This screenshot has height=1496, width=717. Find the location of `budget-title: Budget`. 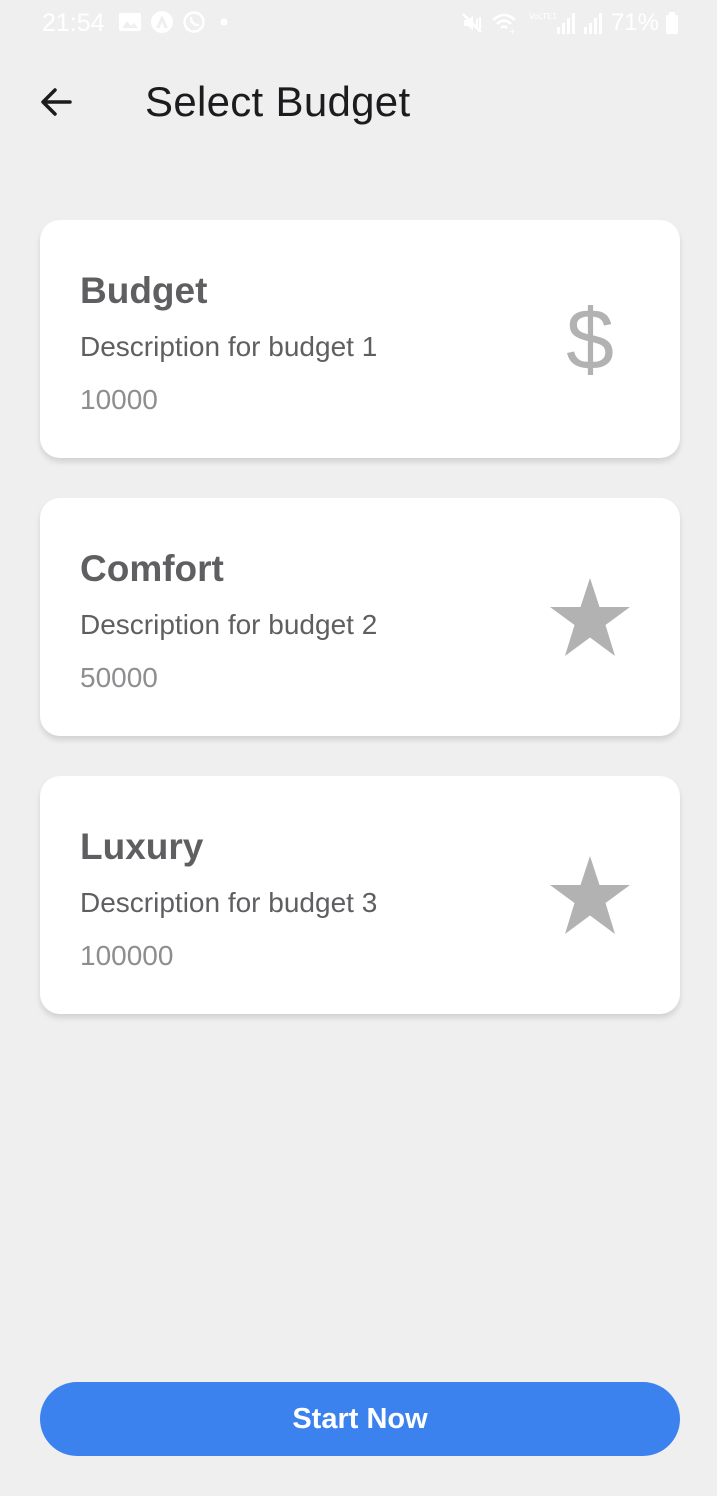

budget-title: Budget is located at coordinates (144, 290).